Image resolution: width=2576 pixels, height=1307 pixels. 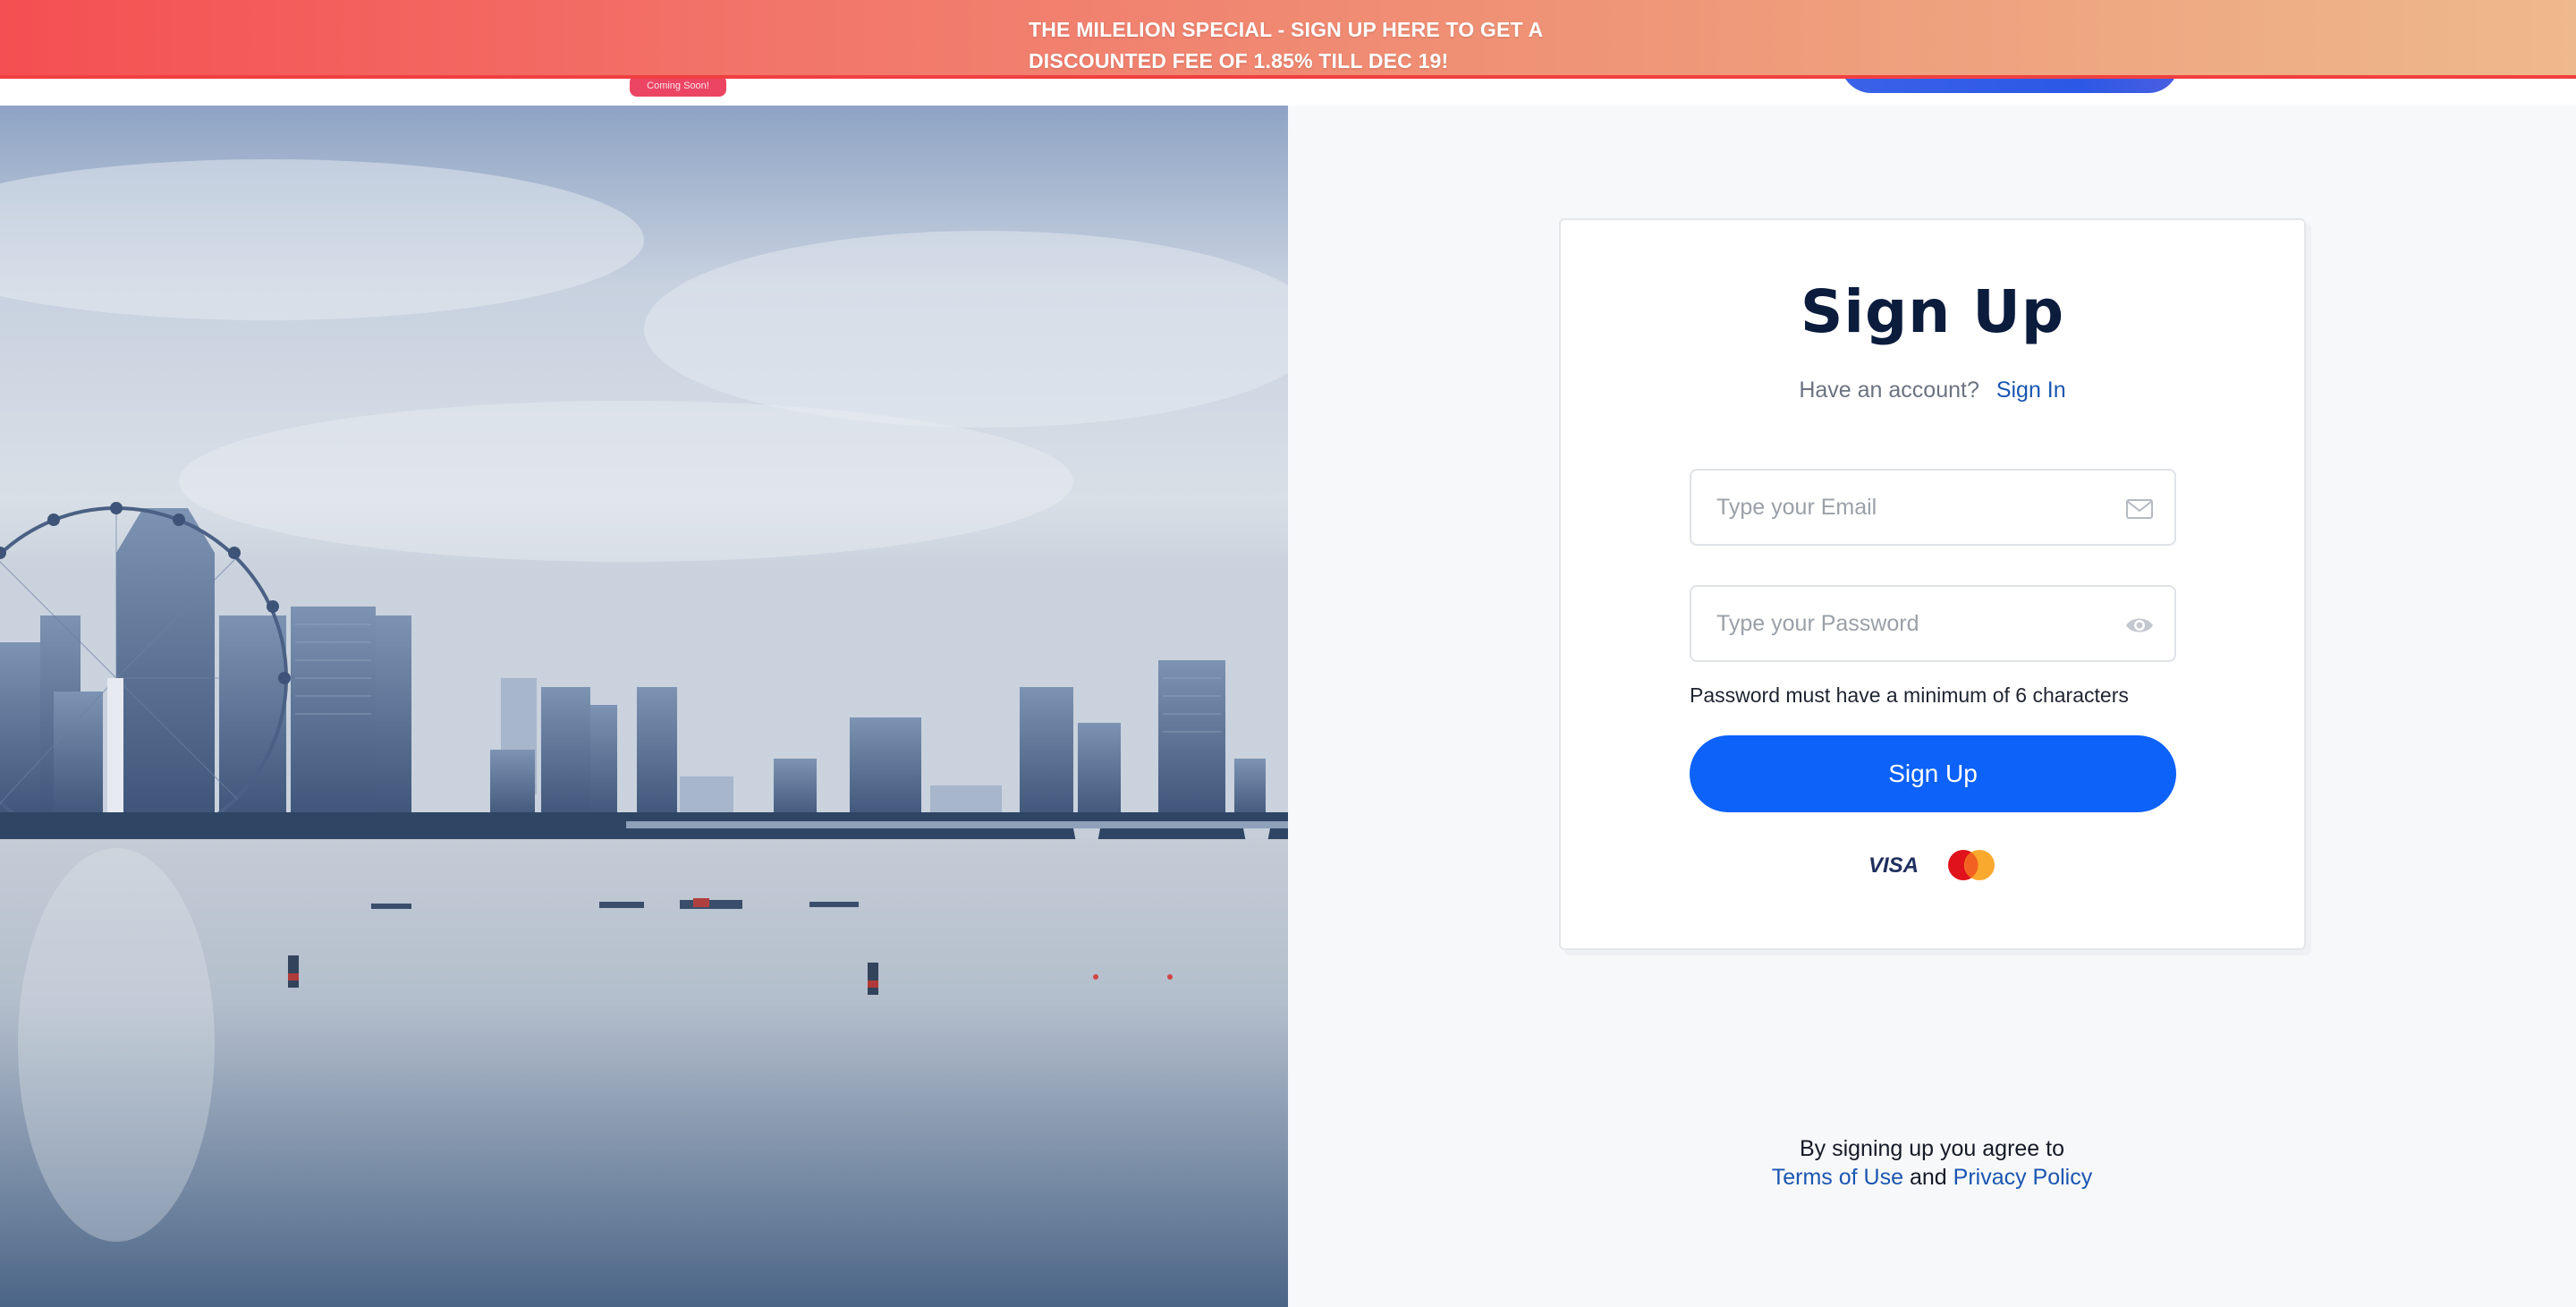 What do you see at coordinates (1932, 311) in the screenshot?
I see `signup-title: Sign Up` at bounding box center [1932, 311].